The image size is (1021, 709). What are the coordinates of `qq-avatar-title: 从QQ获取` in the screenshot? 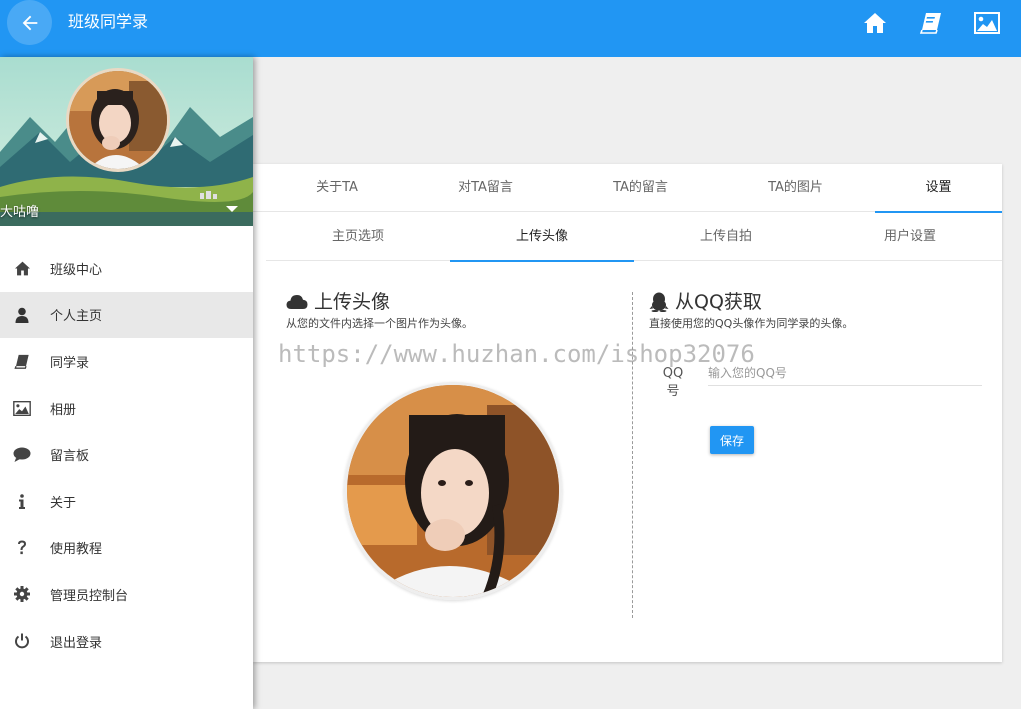 It's located at (718, 302).